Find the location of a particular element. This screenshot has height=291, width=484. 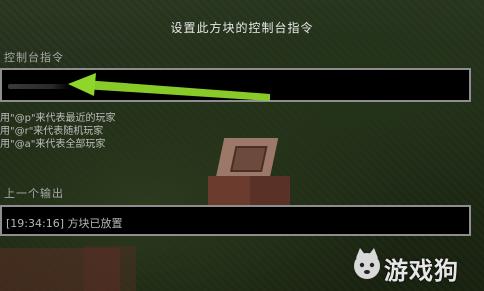

arrow-shaft is located at coordinates (177, 90).